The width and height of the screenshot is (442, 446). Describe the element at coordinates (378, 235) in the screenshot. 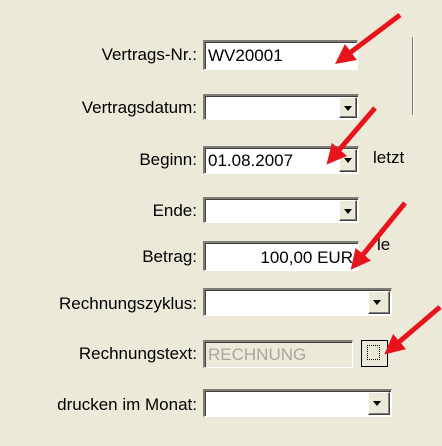

I see `annotation-arrow-betrag` at that location.